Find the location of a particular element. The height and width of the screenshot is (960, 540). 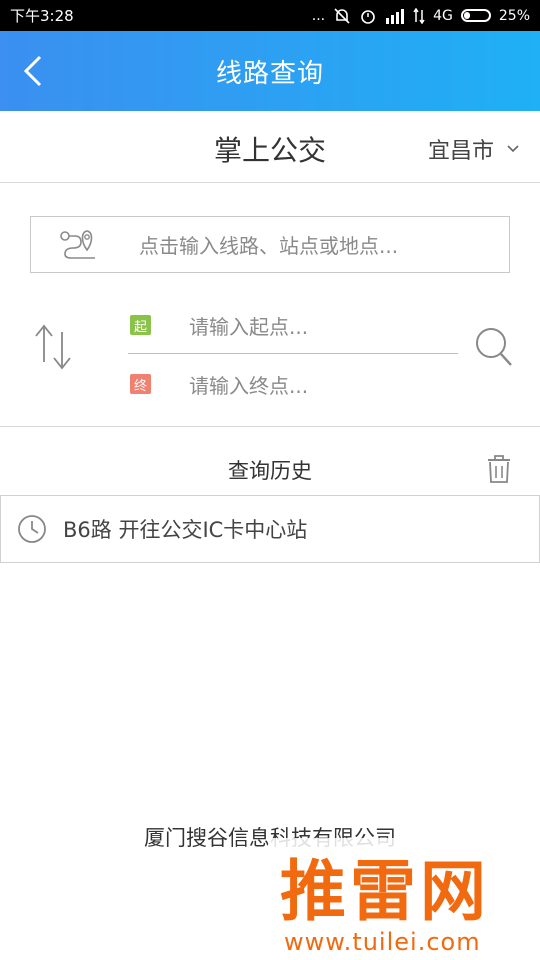

end-tag: 终 is located at coordinates (140, 384).